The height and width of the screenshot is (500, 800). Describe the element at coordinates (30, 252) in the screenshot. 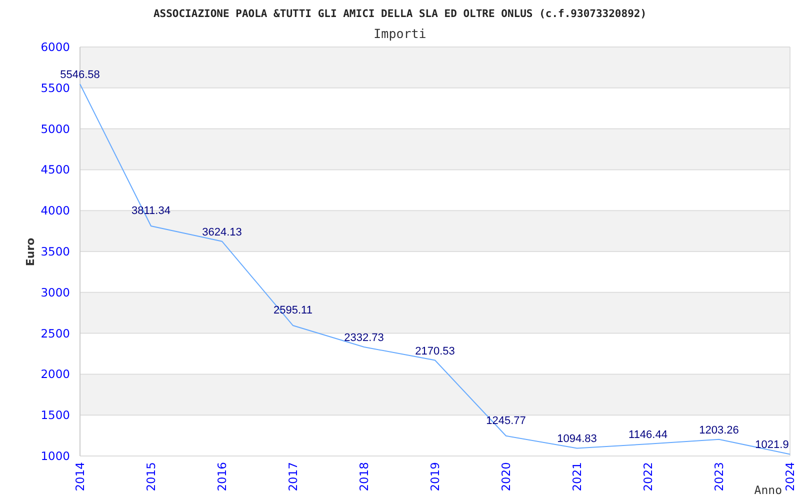

I see `y-axis-title: Euro` at that location.